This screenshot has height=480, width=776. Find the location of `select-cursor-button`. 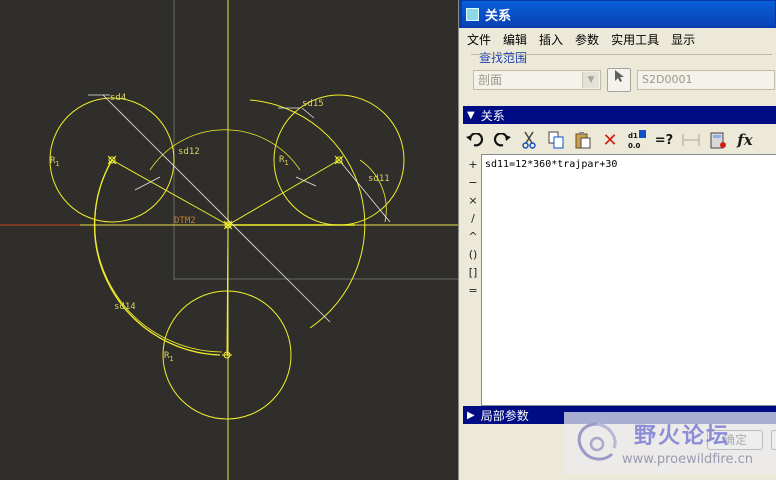

select-cursor-button is located at coordinates (619, 80).